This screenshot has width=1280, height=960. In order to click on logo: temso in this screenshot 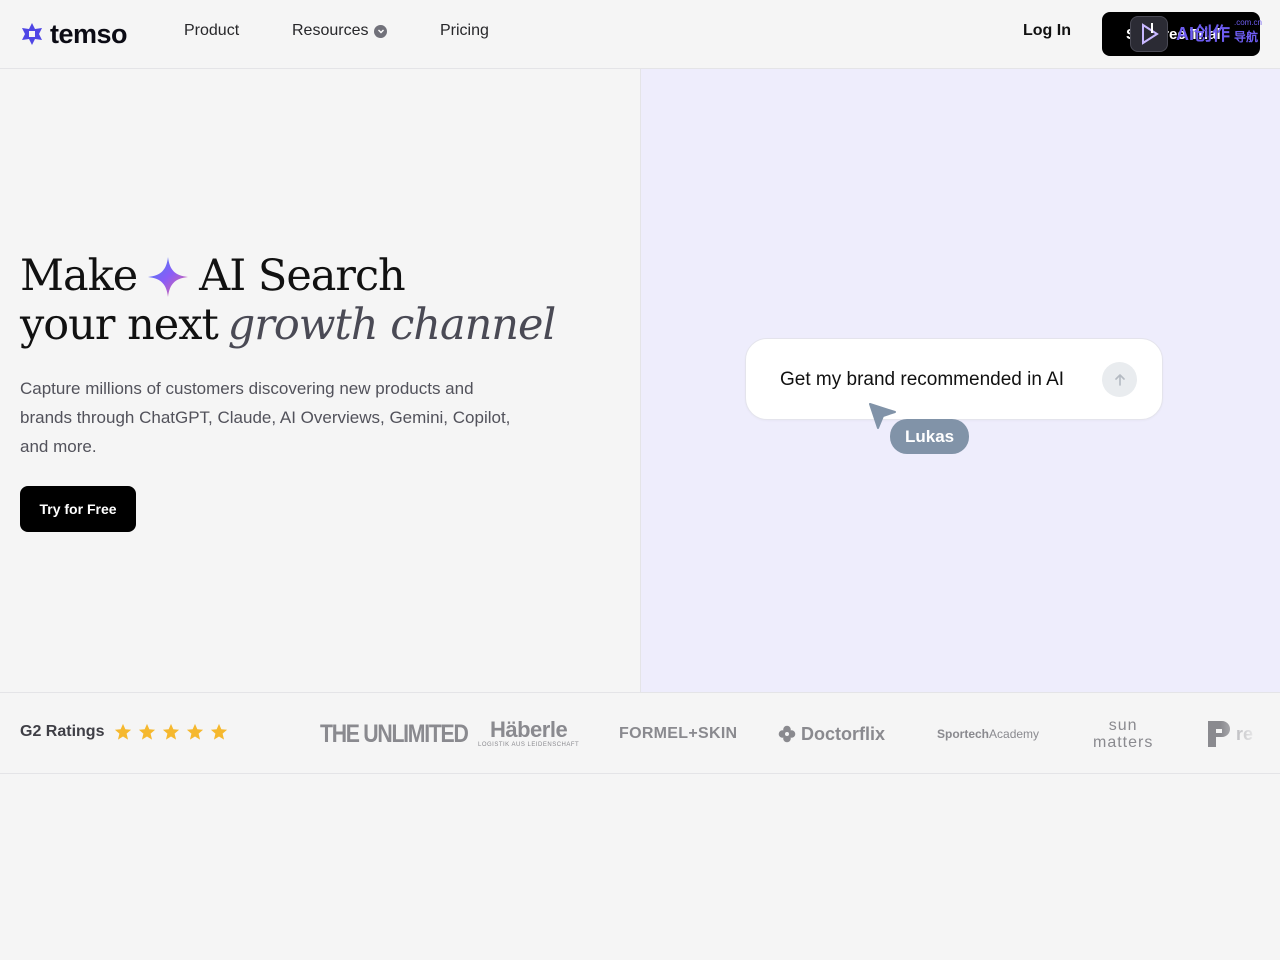, I will do `click(74, 34)`.